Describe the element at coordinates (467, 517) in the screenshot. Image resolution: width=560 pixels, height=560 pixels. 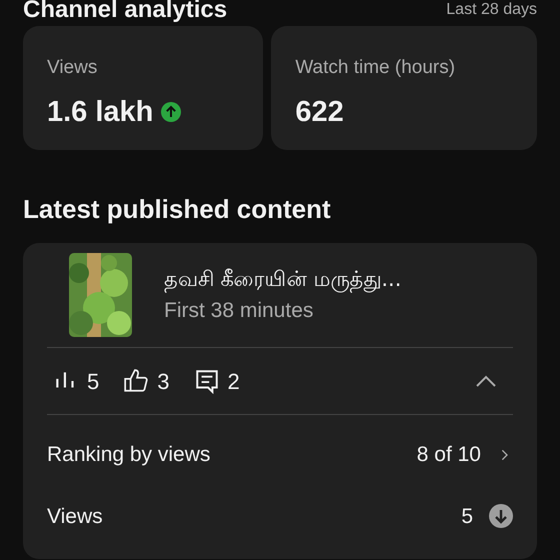
I see `row-value: 5` at that location.